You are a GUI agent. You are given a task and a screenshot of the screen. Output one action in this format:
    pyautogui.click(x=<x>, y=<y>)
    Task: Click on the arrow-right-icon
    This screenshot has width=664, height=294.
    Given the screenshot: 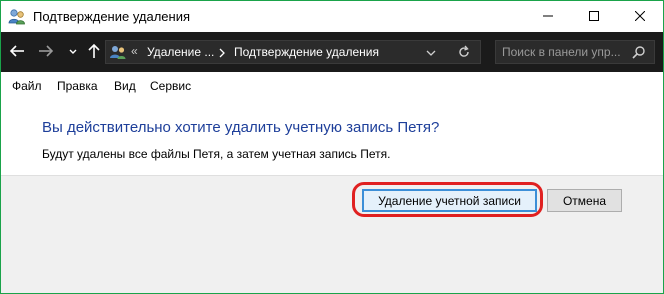 What is the action you would take?
    pyautogui.click(x=46, y=52)
    